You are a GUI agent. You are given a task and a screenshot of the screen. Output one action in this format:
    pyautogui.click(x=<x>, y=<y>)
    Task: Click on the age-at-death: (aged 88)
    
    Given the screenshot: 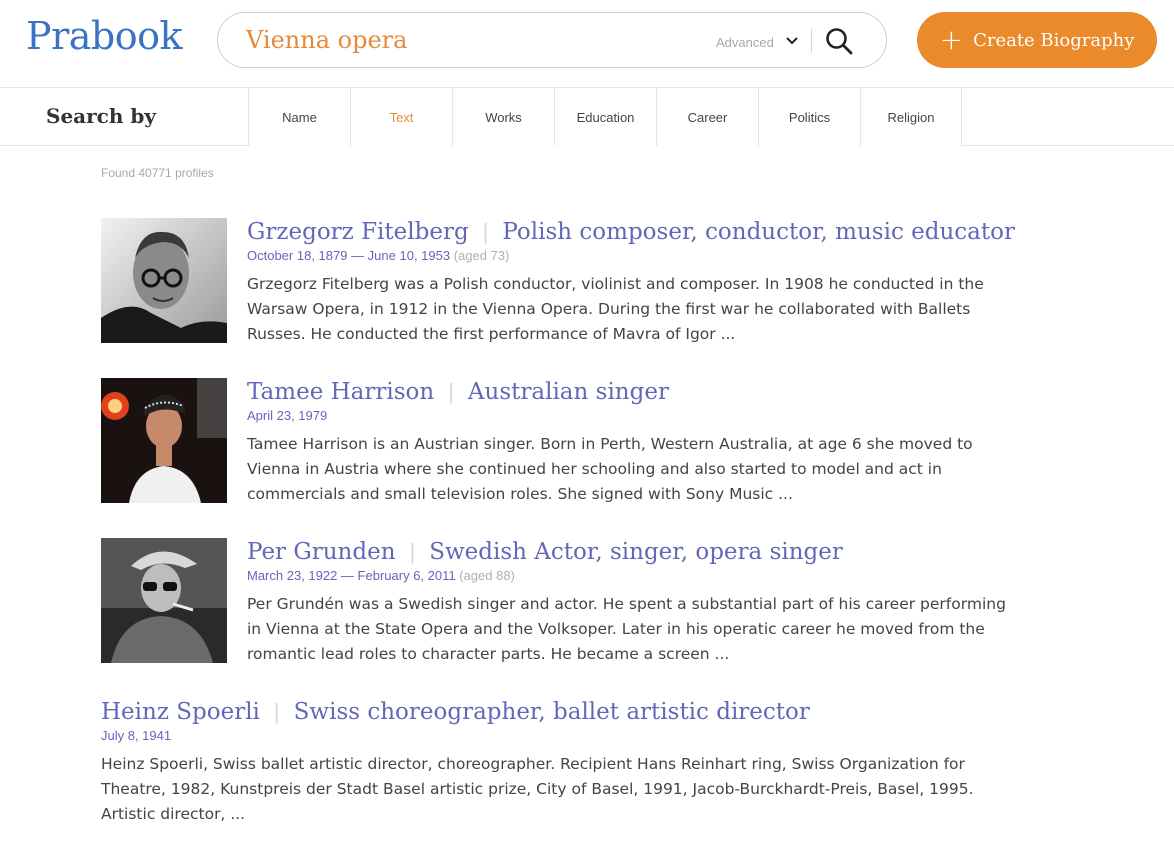 What is the action you would take?
    pyautogui.click(x=487, y=575)
    